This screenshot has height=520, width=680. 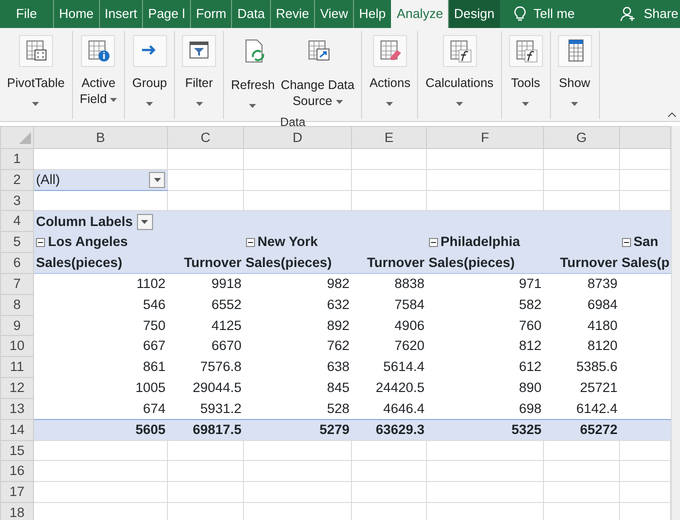 What do you see at coordinates (17, 305) in the screenshot?
I see `row-number: 8` at bounding box center [17, 305].